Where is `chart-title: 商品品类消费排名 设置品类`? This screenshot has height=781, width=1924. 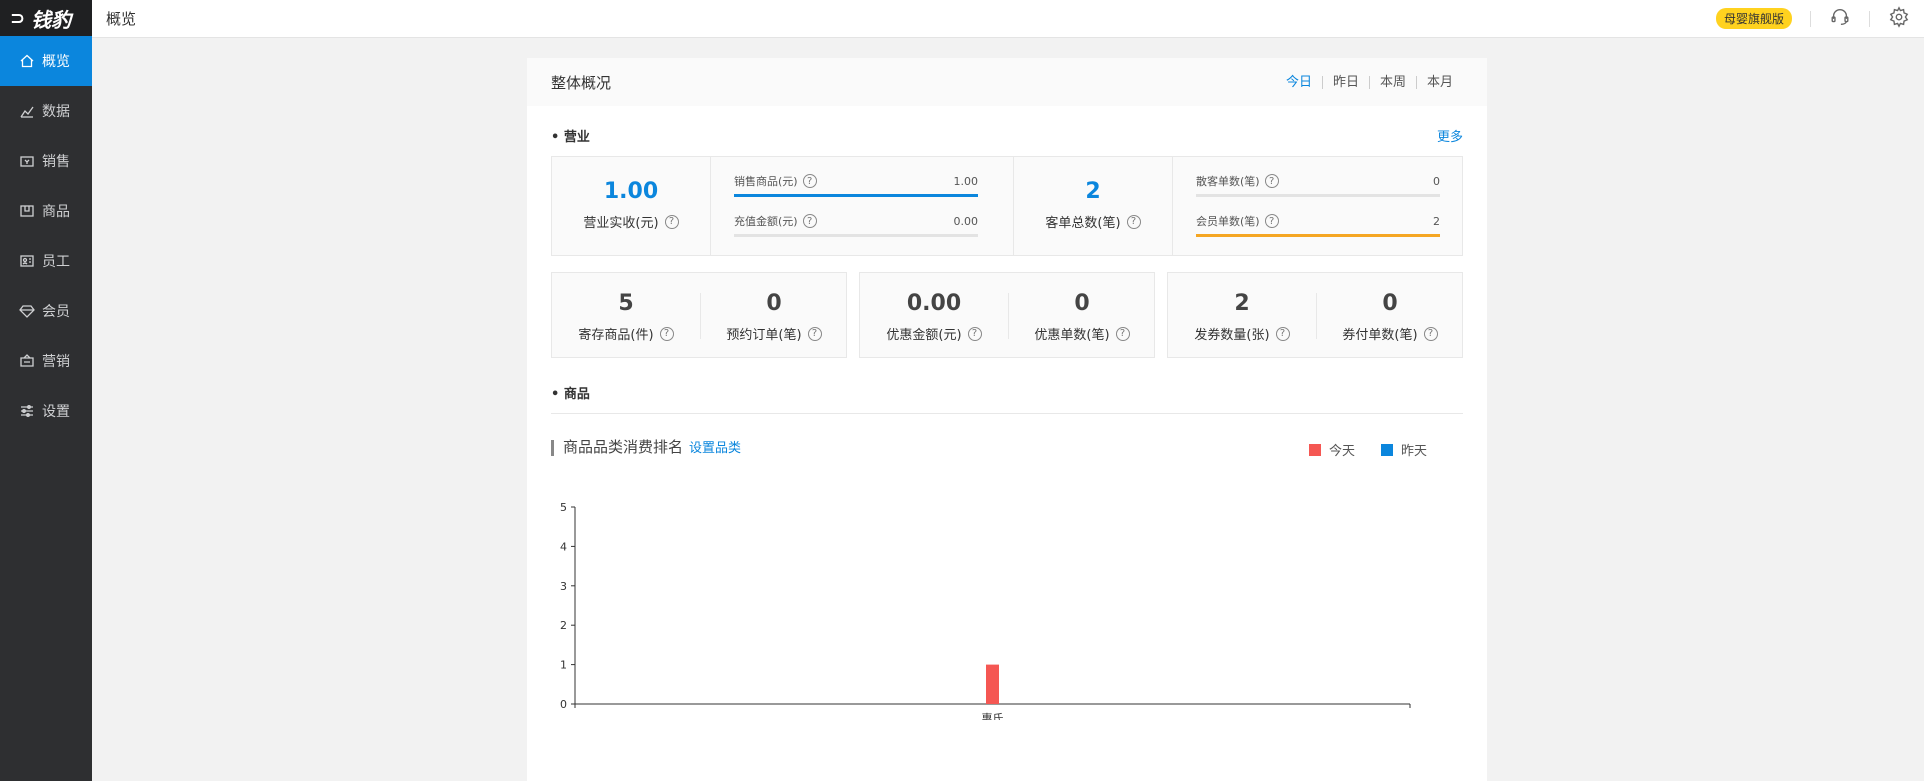
chart-title: 商品品类消费排名 设置品类 is located at coordinates (646, 448).